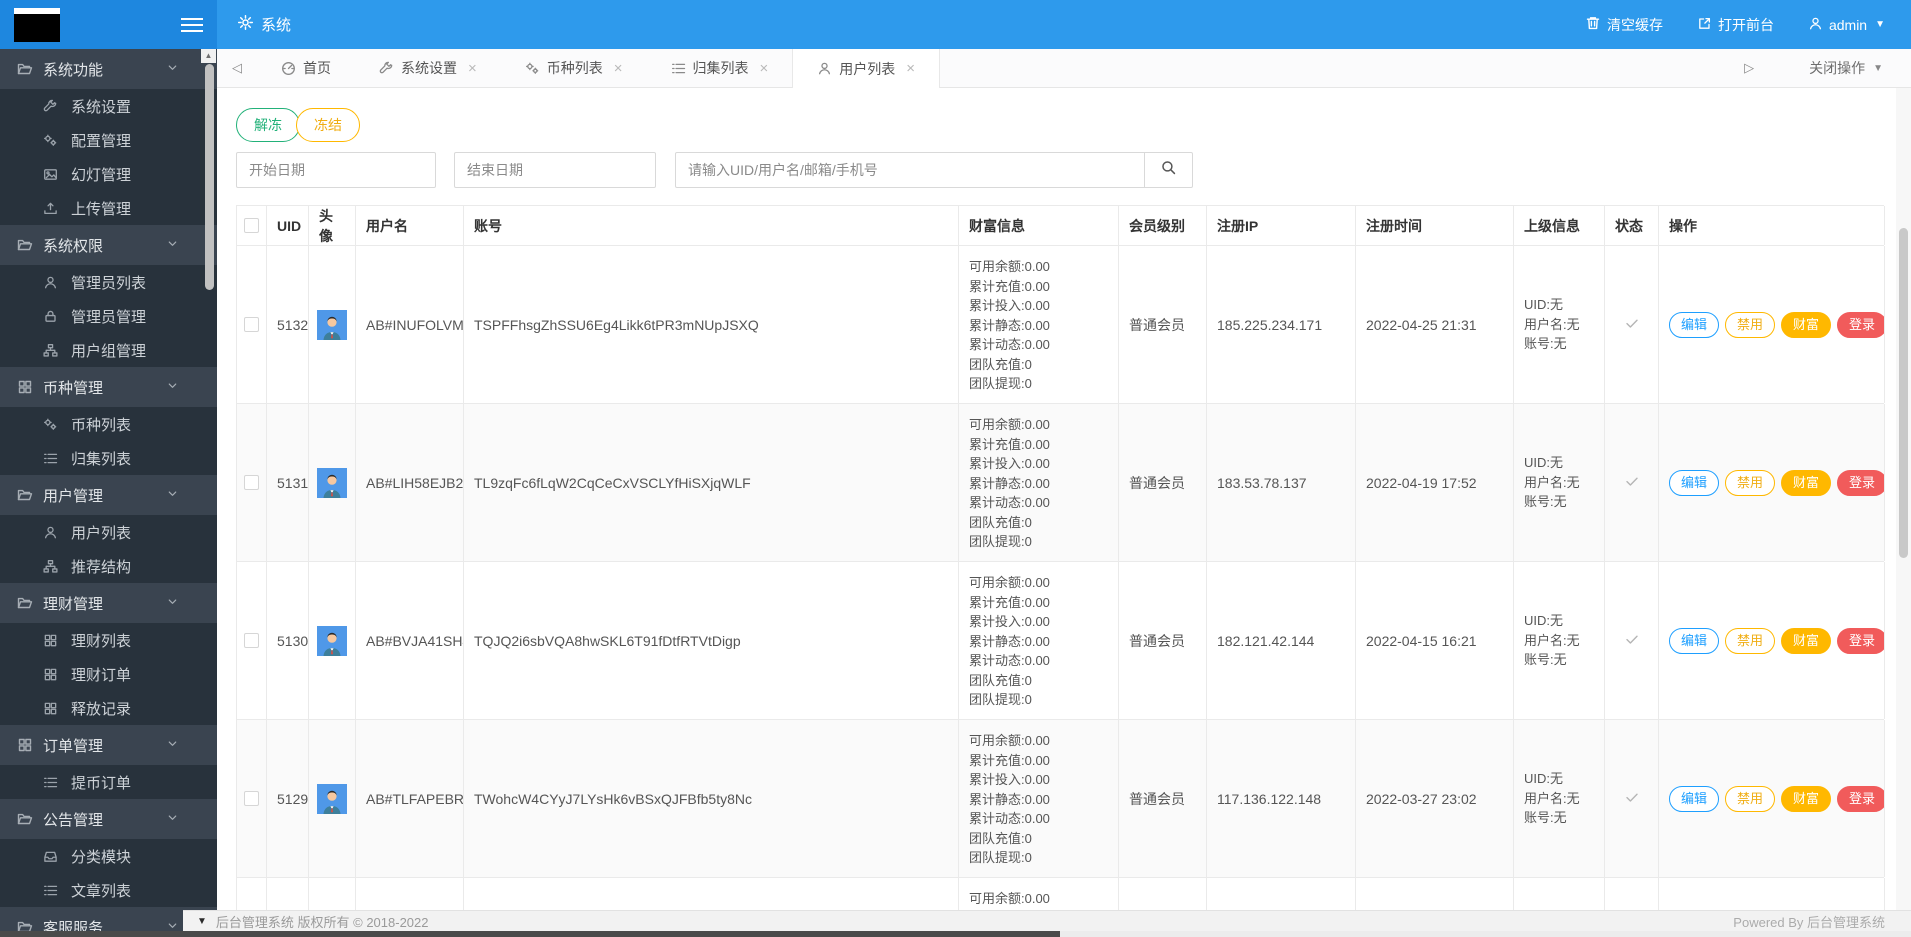 The width and height of the screenshot is (1911, 937). I want to click on sidebar-section-3: 用户管理, so click(108, 495).